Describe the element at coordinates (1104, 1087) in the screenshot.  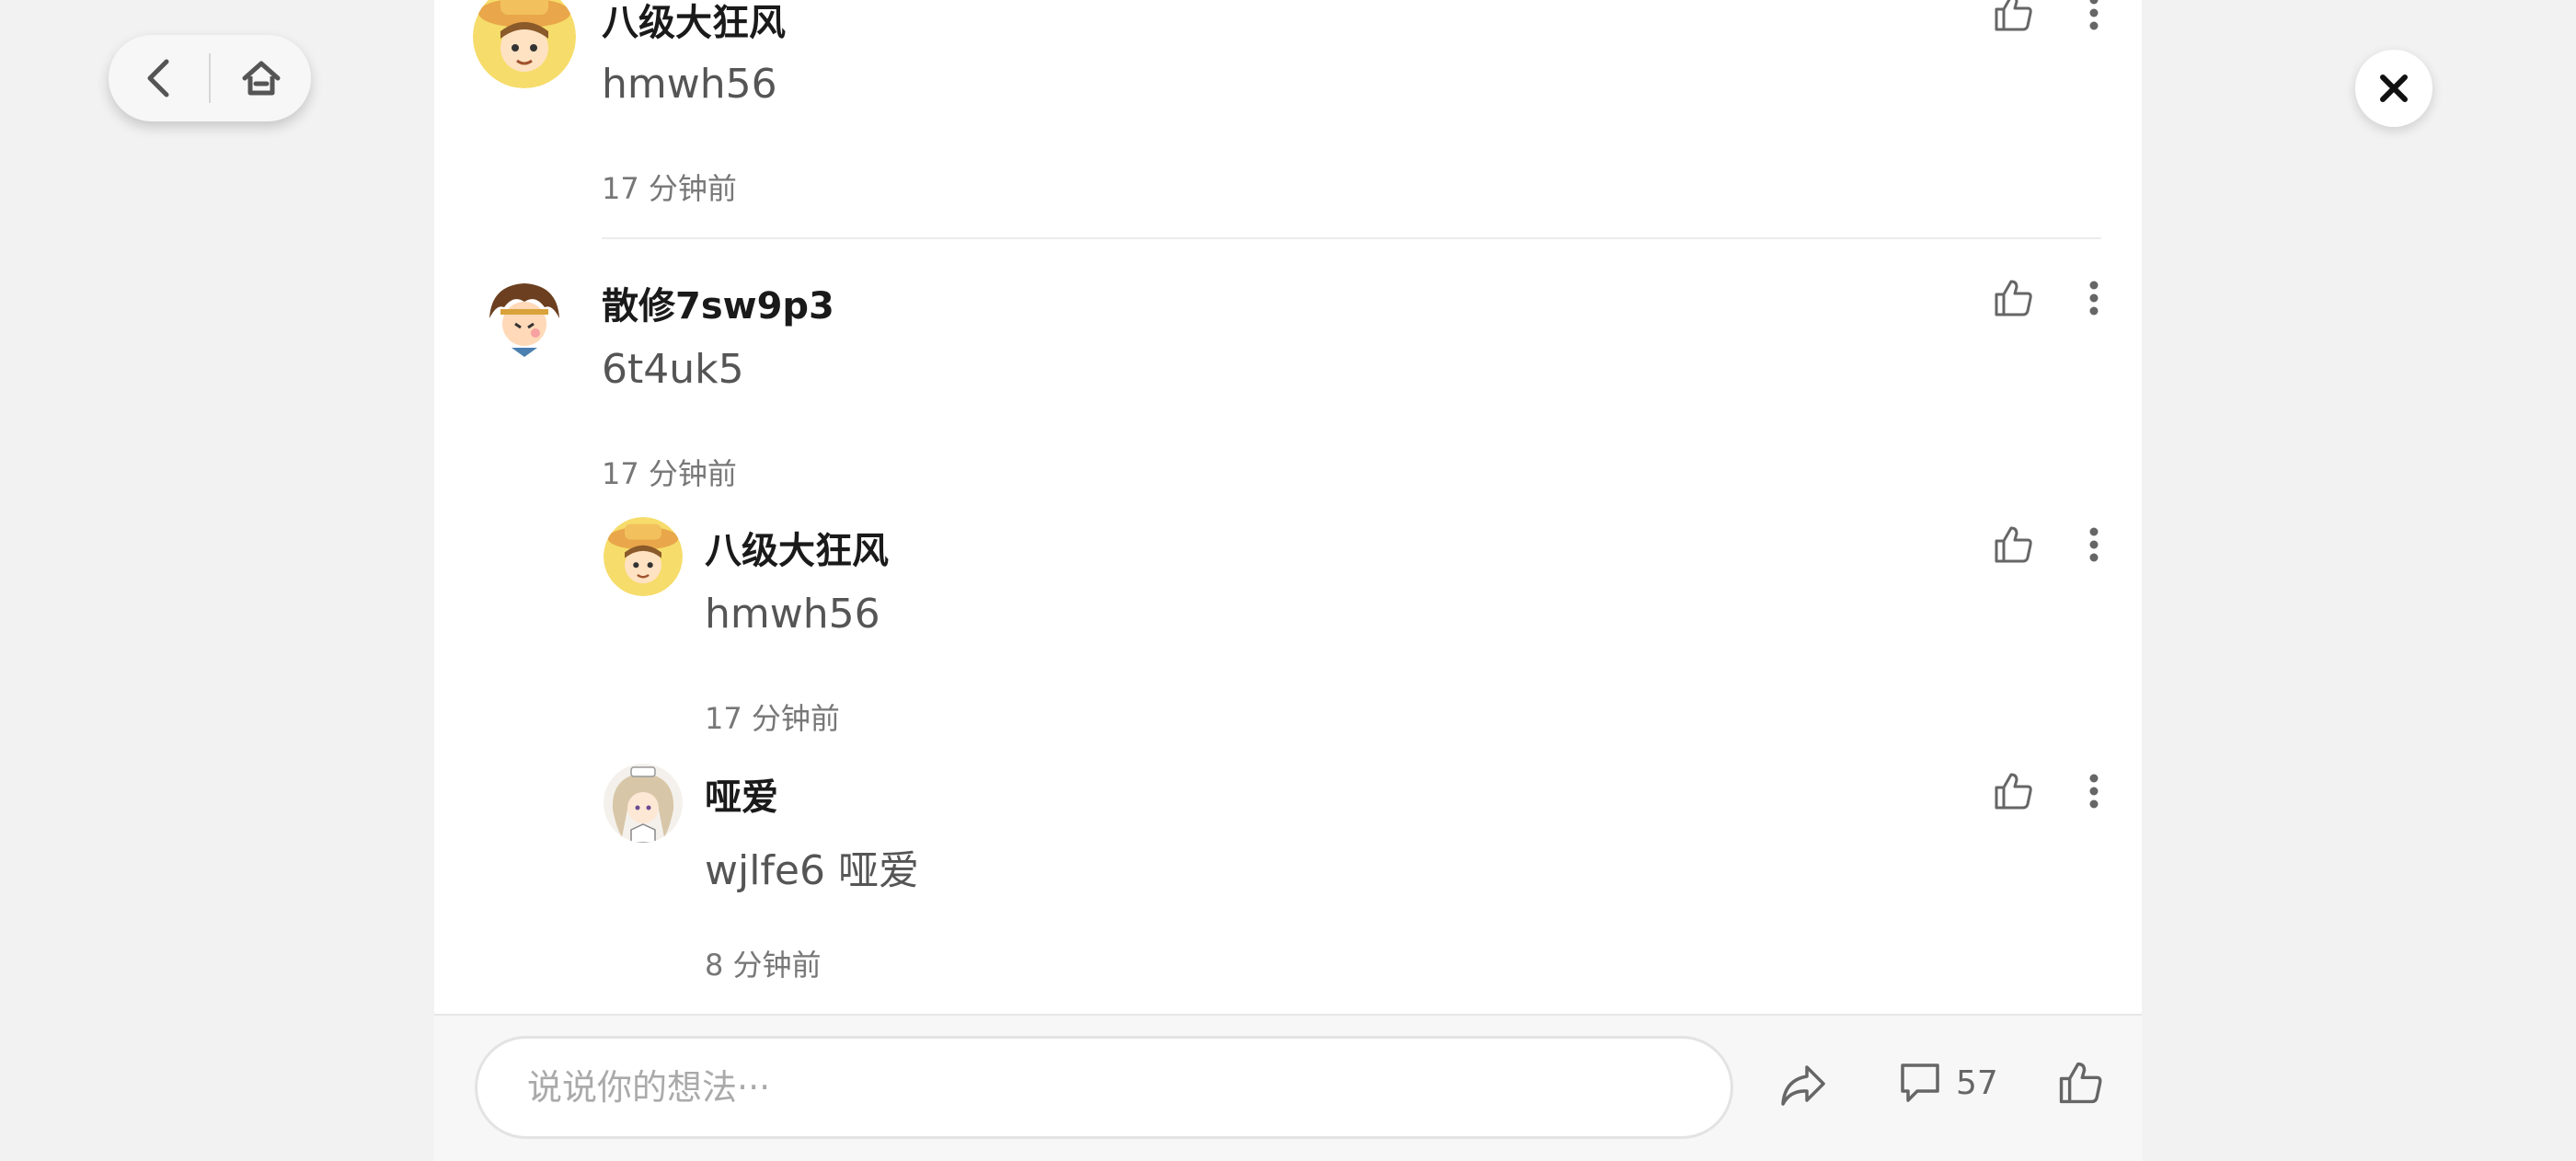
I see `comment-input` at that location.